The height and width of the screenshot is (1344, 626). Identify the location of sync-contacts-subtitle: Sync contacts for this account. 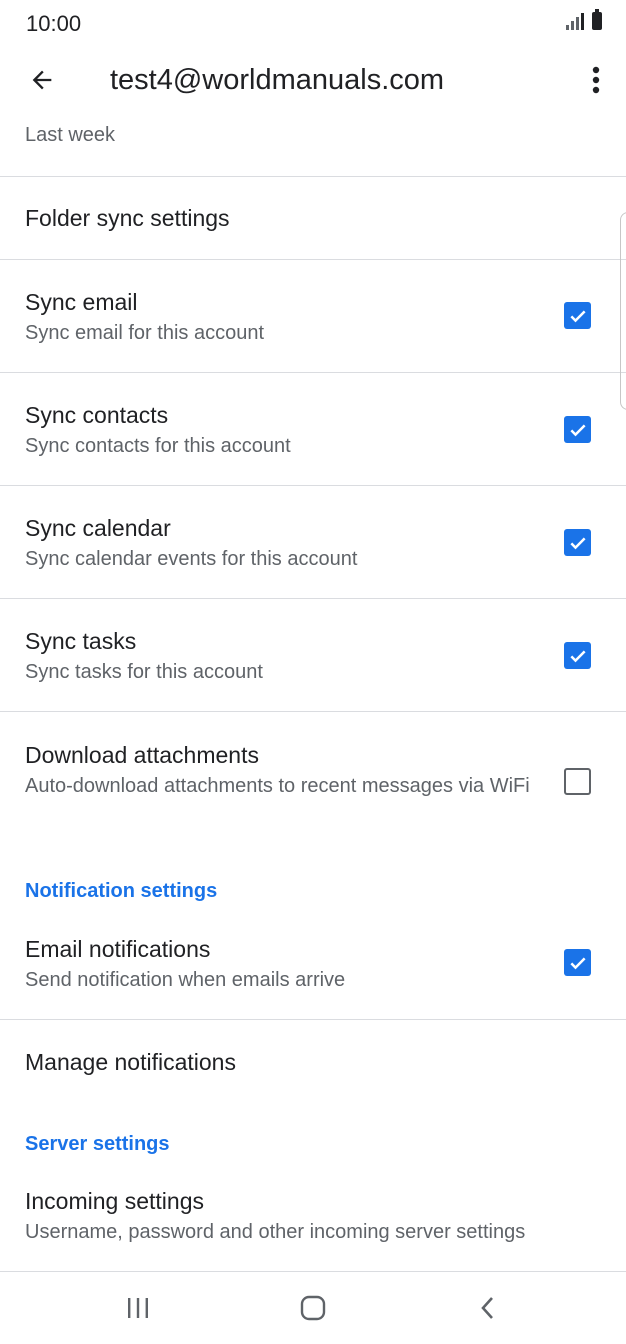
(158, 446).